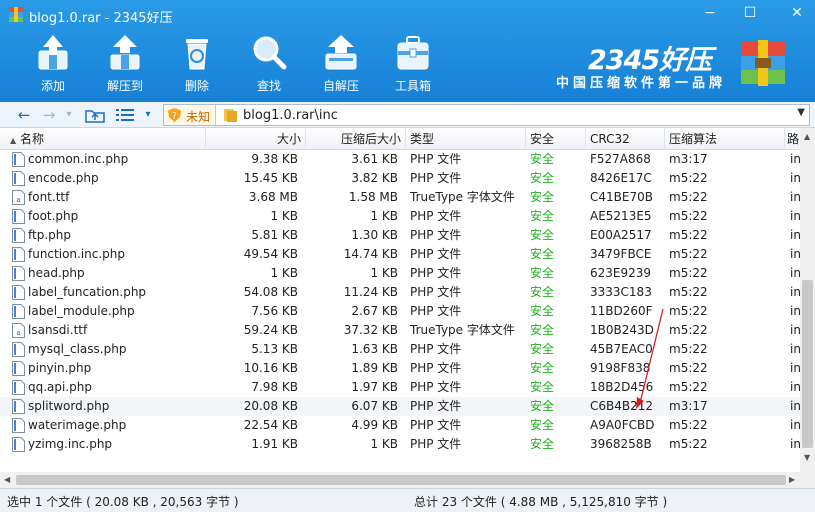  I want to click on safety-badge: ? 未知, so click(190, 115).